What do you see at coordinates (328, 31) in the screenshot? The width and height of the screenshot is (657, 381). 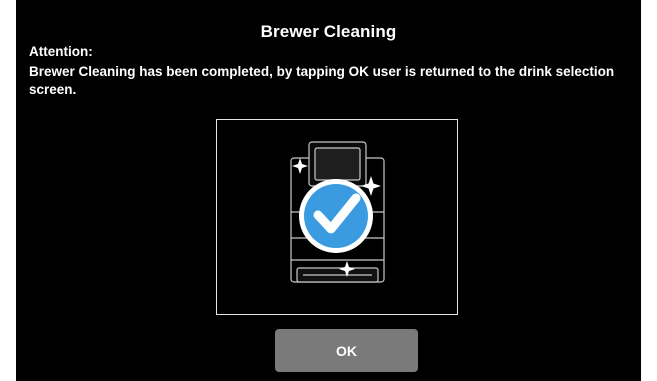 I see `dialog-title: Brewer Cleaning` at bounding box center [328, 31].